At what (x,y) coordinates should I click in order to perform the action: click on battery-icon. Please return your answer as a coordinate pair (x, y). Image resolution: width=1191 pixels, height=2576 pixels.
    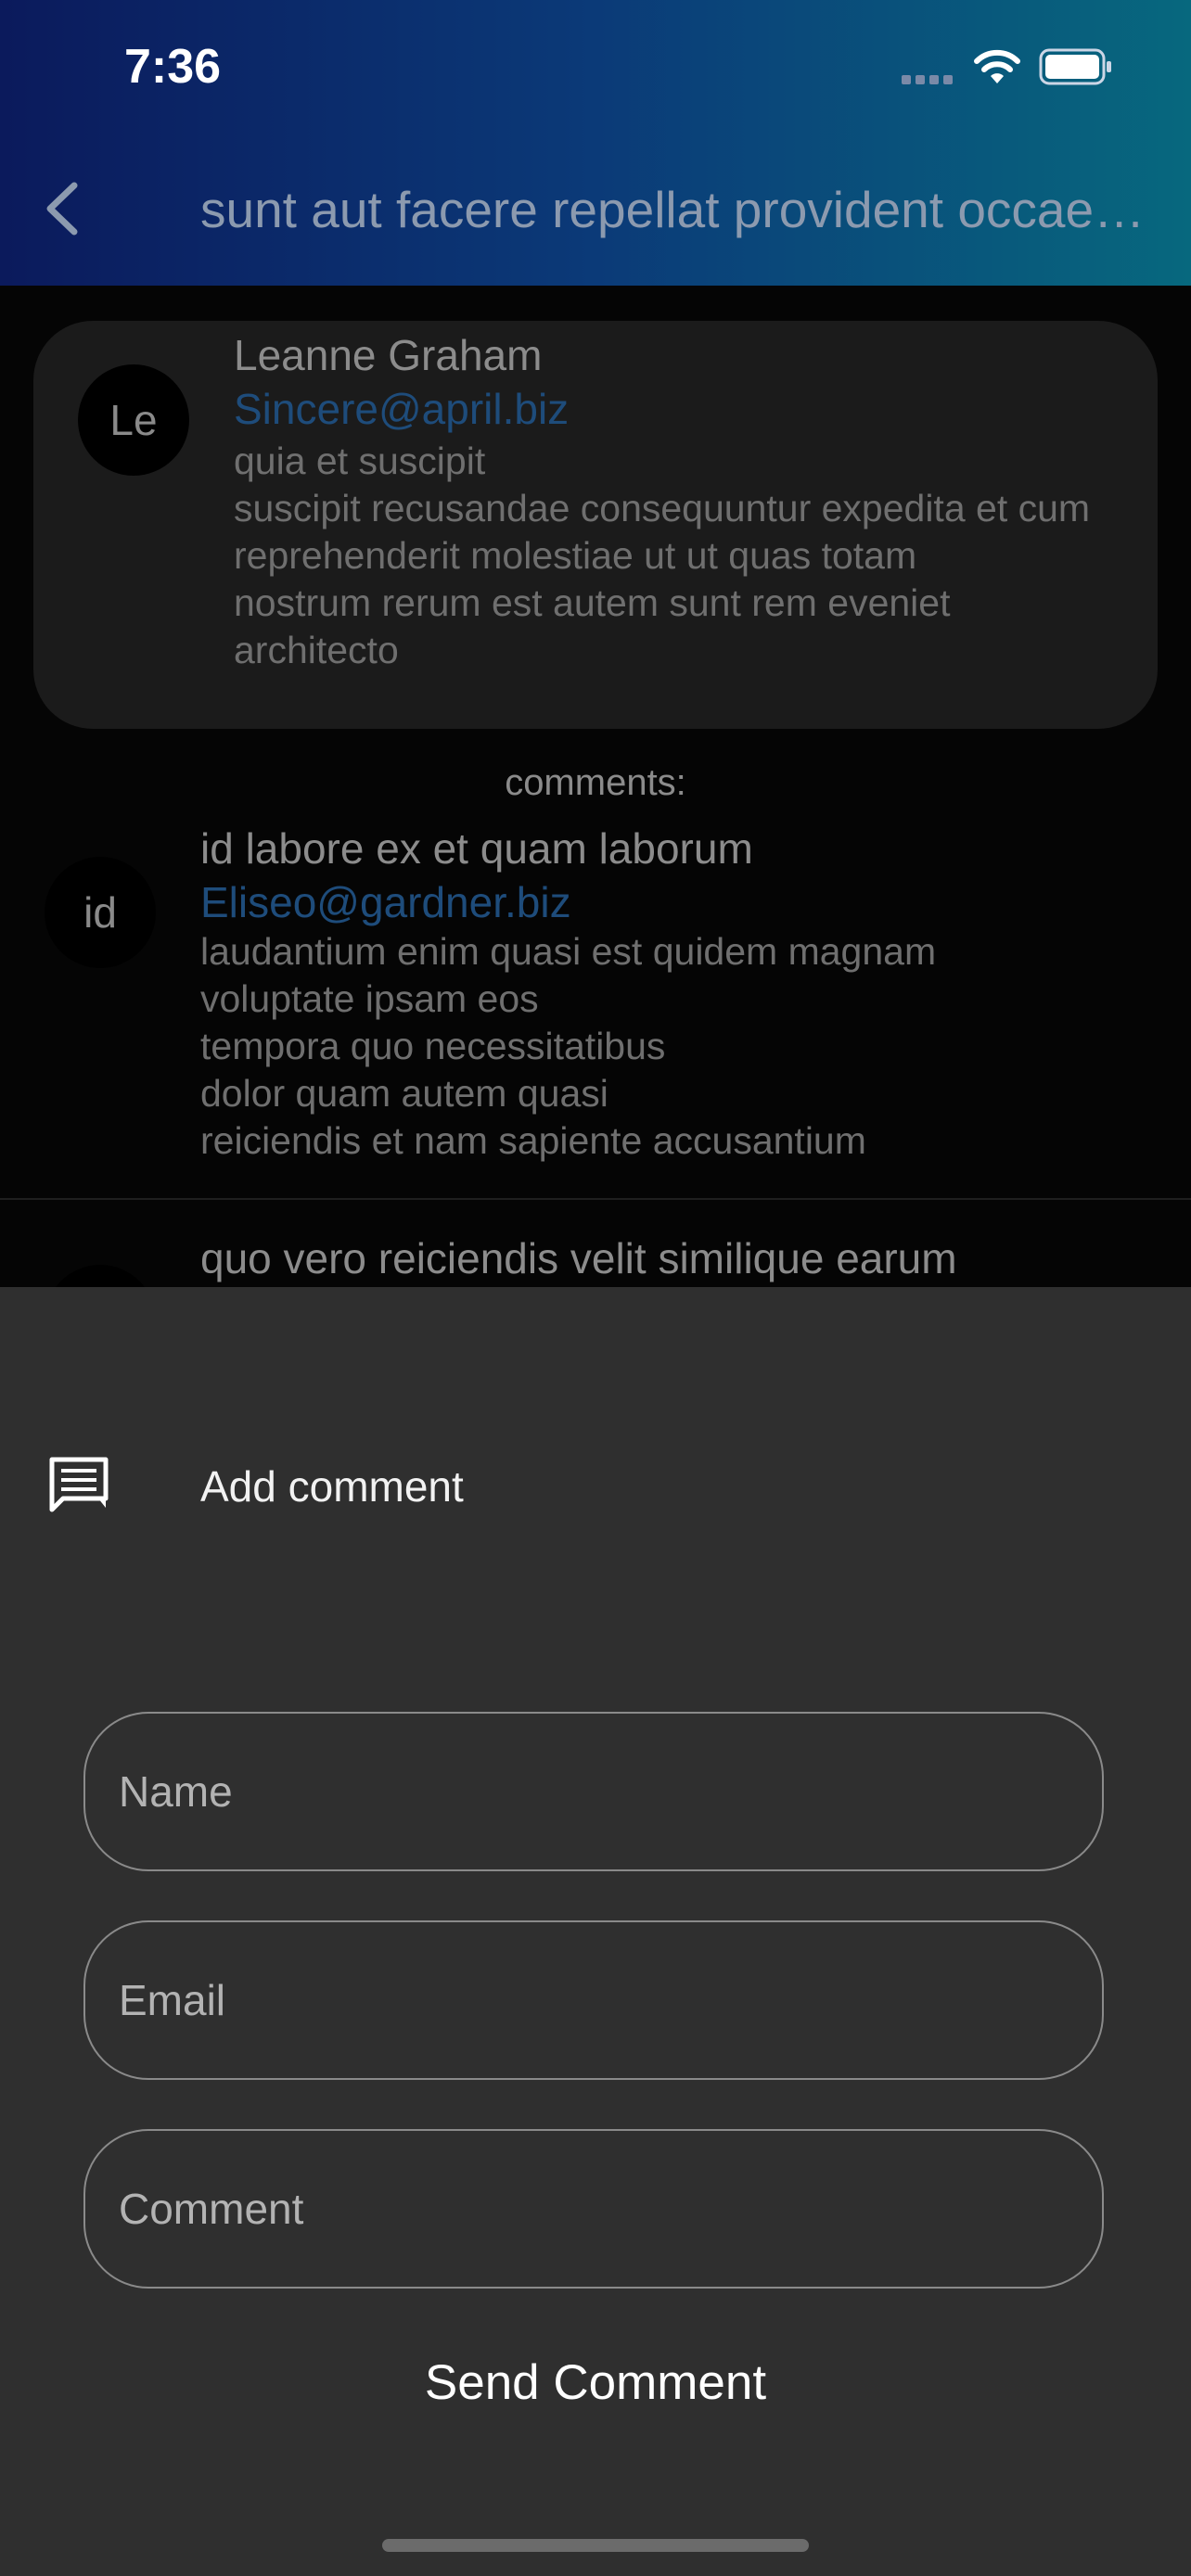
    Looking at the image, I should click on (1075, 66).